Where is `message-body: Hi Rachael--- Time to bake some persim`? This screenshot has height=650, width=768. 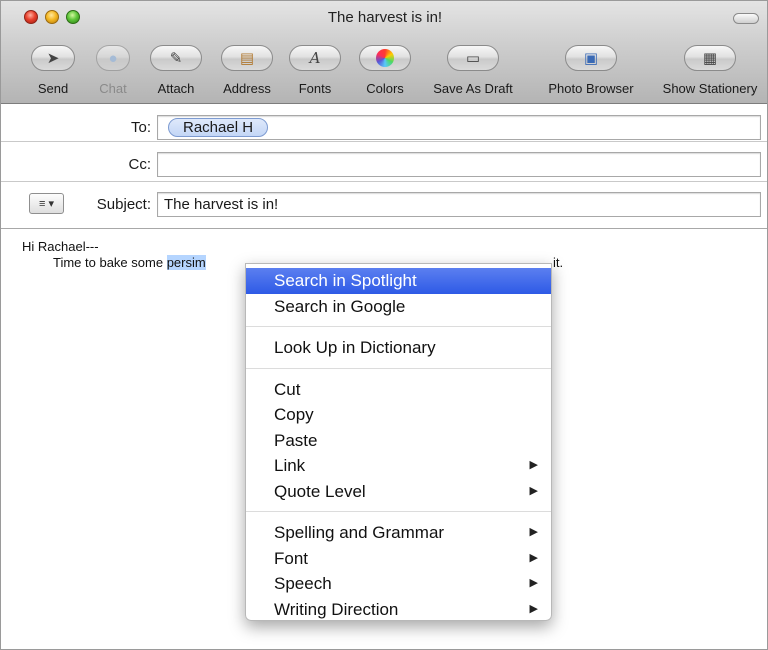 message-body: Hi Rachael--- Time to bake some persim is located at coordinates (114, 255).